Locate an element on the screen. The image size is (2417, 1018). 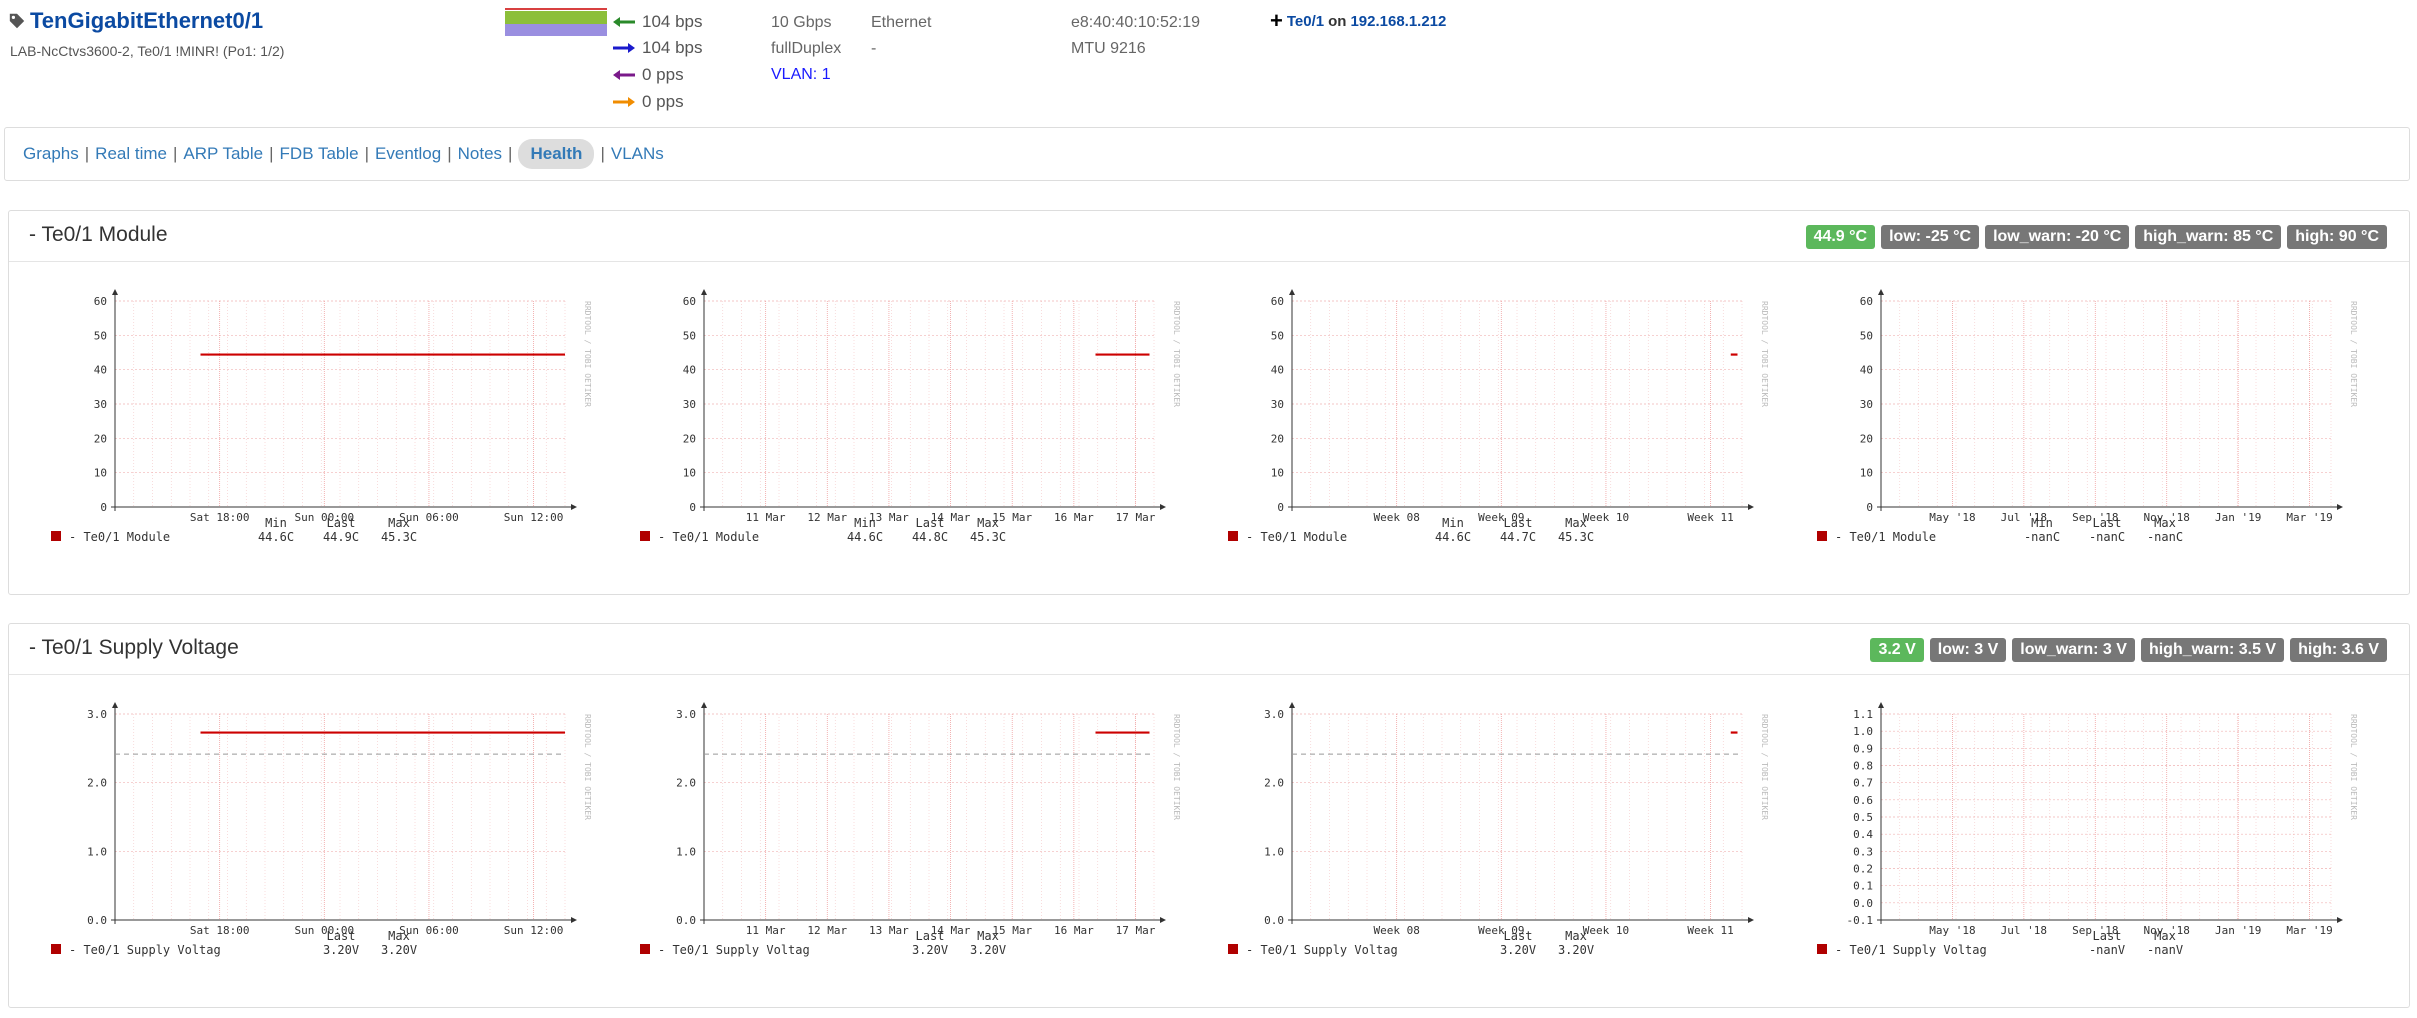
neighbour-info: + Te0/1 on 192.168.1.212 is located at coordinates (1358, 21).